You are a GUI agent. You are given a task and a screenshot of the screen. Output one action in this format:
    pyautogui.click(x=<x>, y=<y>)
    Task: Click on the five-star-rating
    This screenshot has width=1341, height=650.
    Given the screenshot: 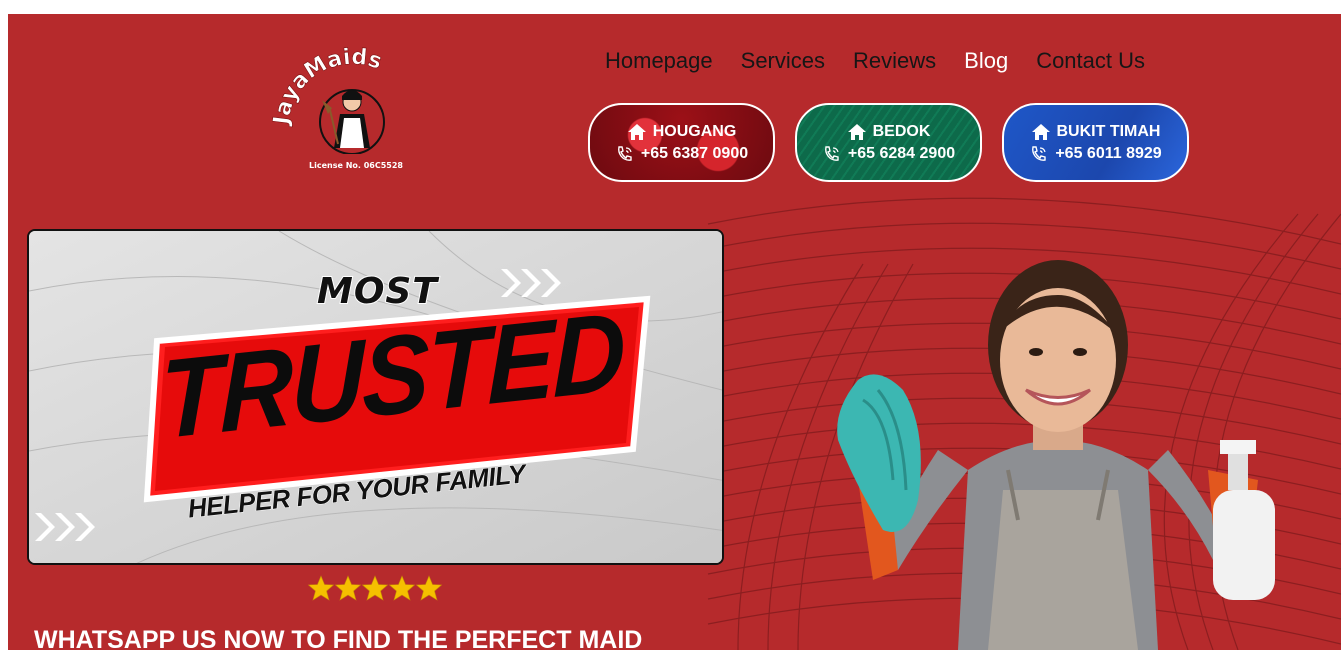 What is the action you would take?
    pyautogui.click(x=375, y=588)
    